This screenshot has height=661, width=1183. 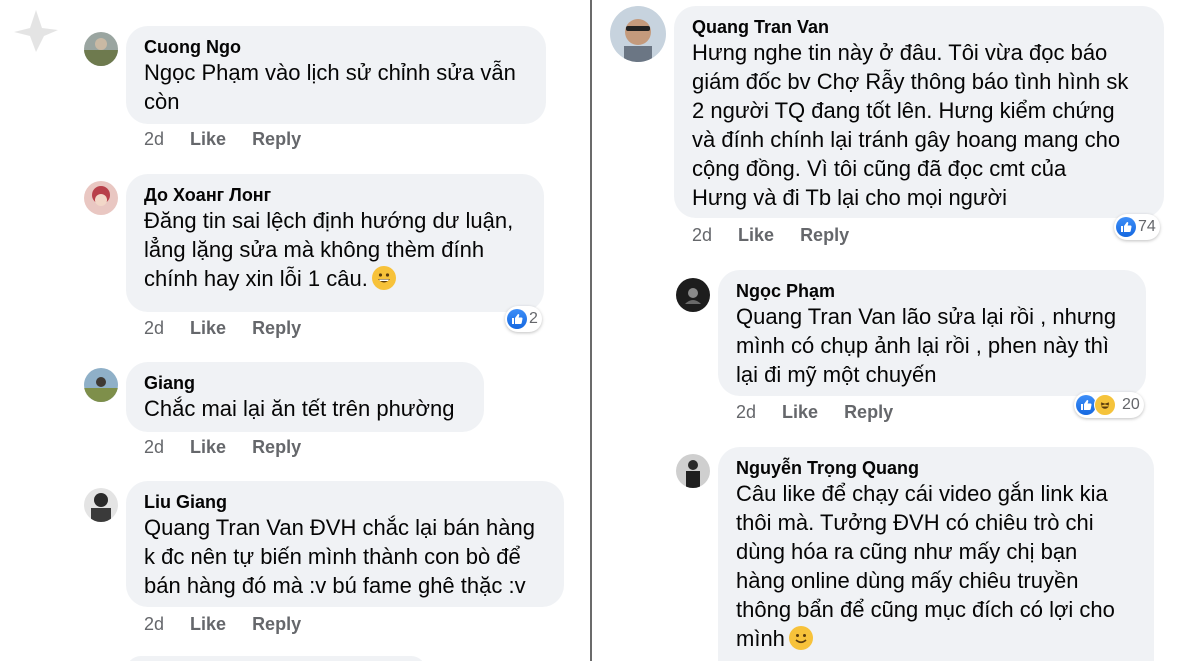 I want to click on reaction-count: 2, so click(x=523, y=319).